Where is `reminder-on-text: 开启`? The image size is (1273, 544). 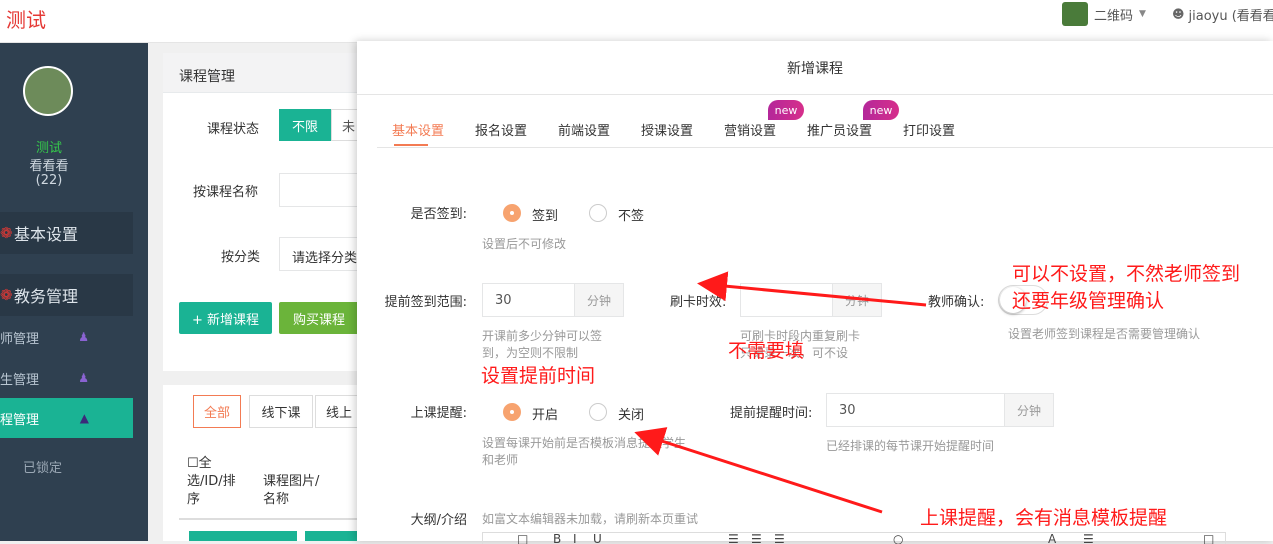 reminder-on-text: 开启 is located at coordinates (545, 415).